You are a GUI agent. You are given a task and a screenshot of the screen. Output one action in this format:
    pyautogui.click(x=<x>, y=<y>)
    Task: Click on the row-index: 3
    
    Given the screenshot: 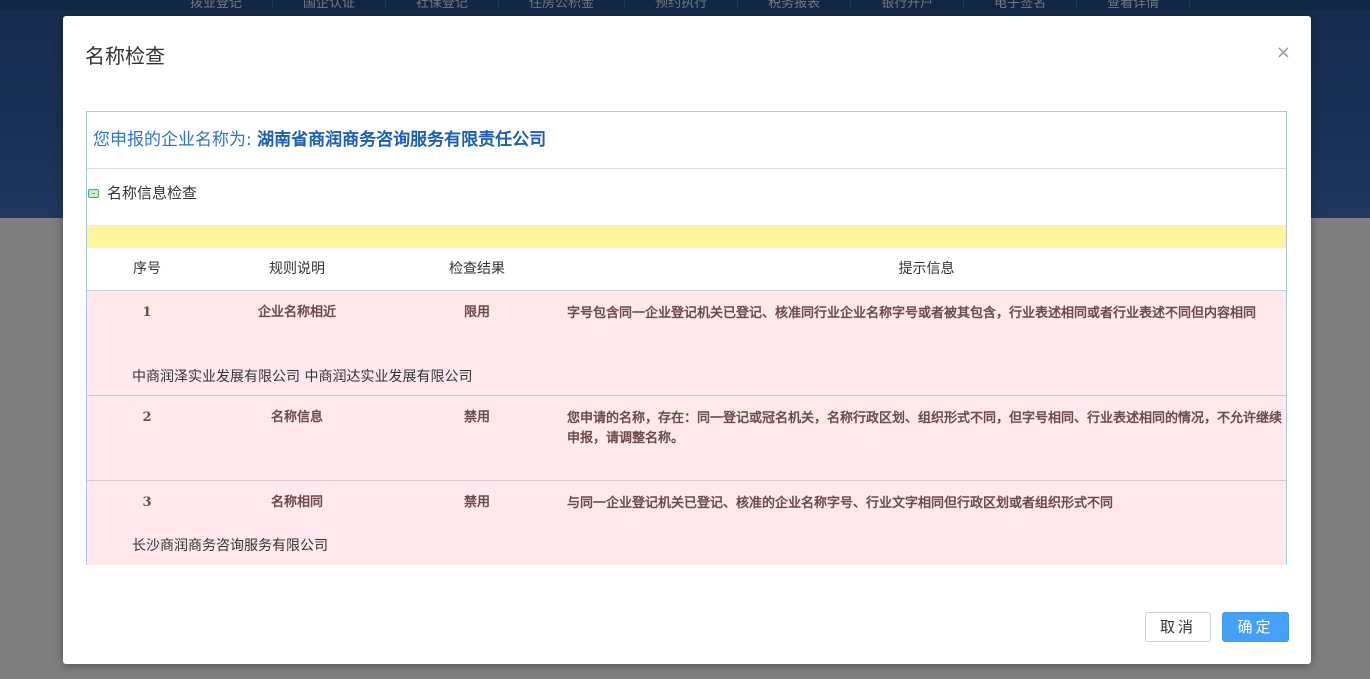 What is the action you would take?
    pyautogui.click(x=147, y=502)
    